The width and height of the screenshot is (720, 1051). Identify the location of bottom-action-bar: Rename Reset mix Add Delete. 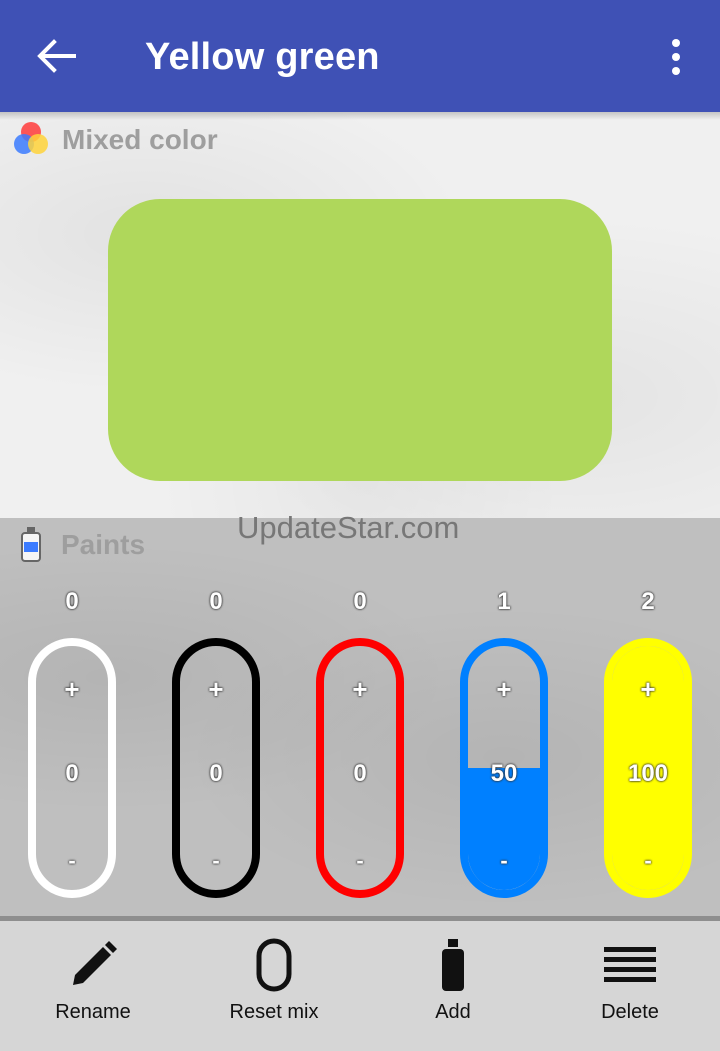
(360, 986).